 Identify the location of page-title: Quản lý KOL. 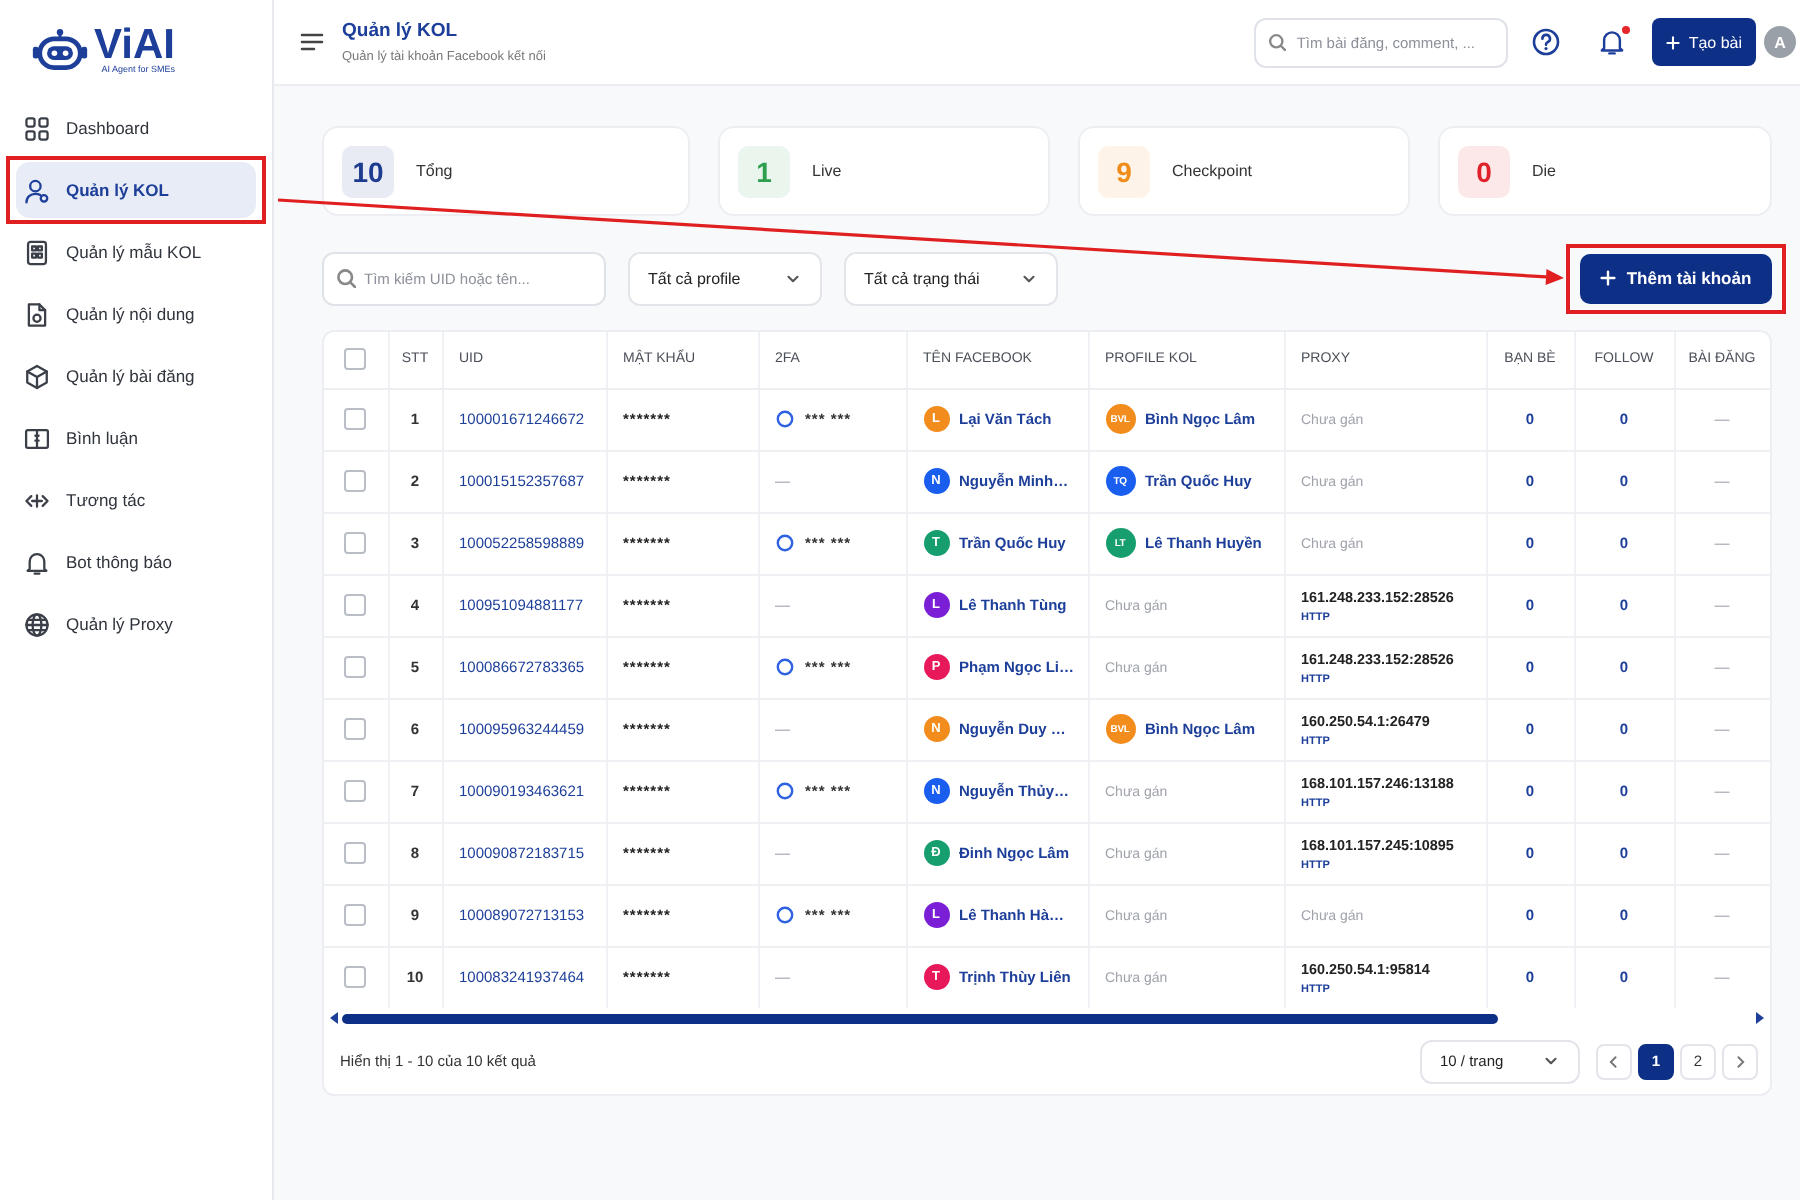
(401, 31).